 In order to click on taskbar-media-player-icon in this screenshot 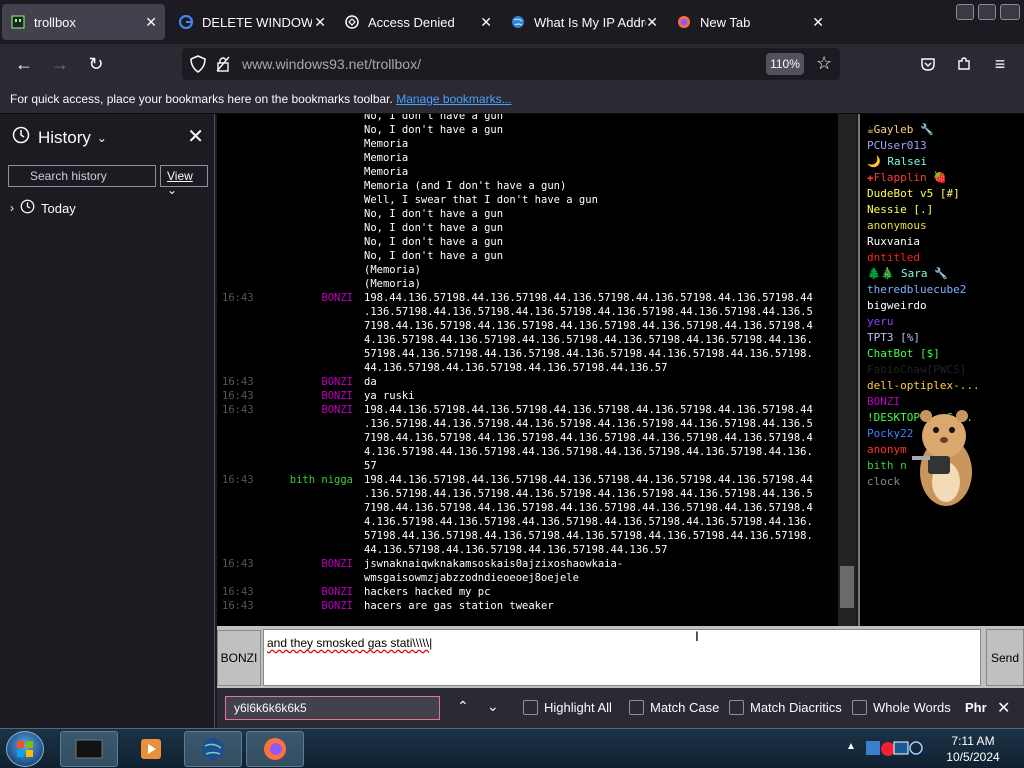, I will do `click(151, 749)`.